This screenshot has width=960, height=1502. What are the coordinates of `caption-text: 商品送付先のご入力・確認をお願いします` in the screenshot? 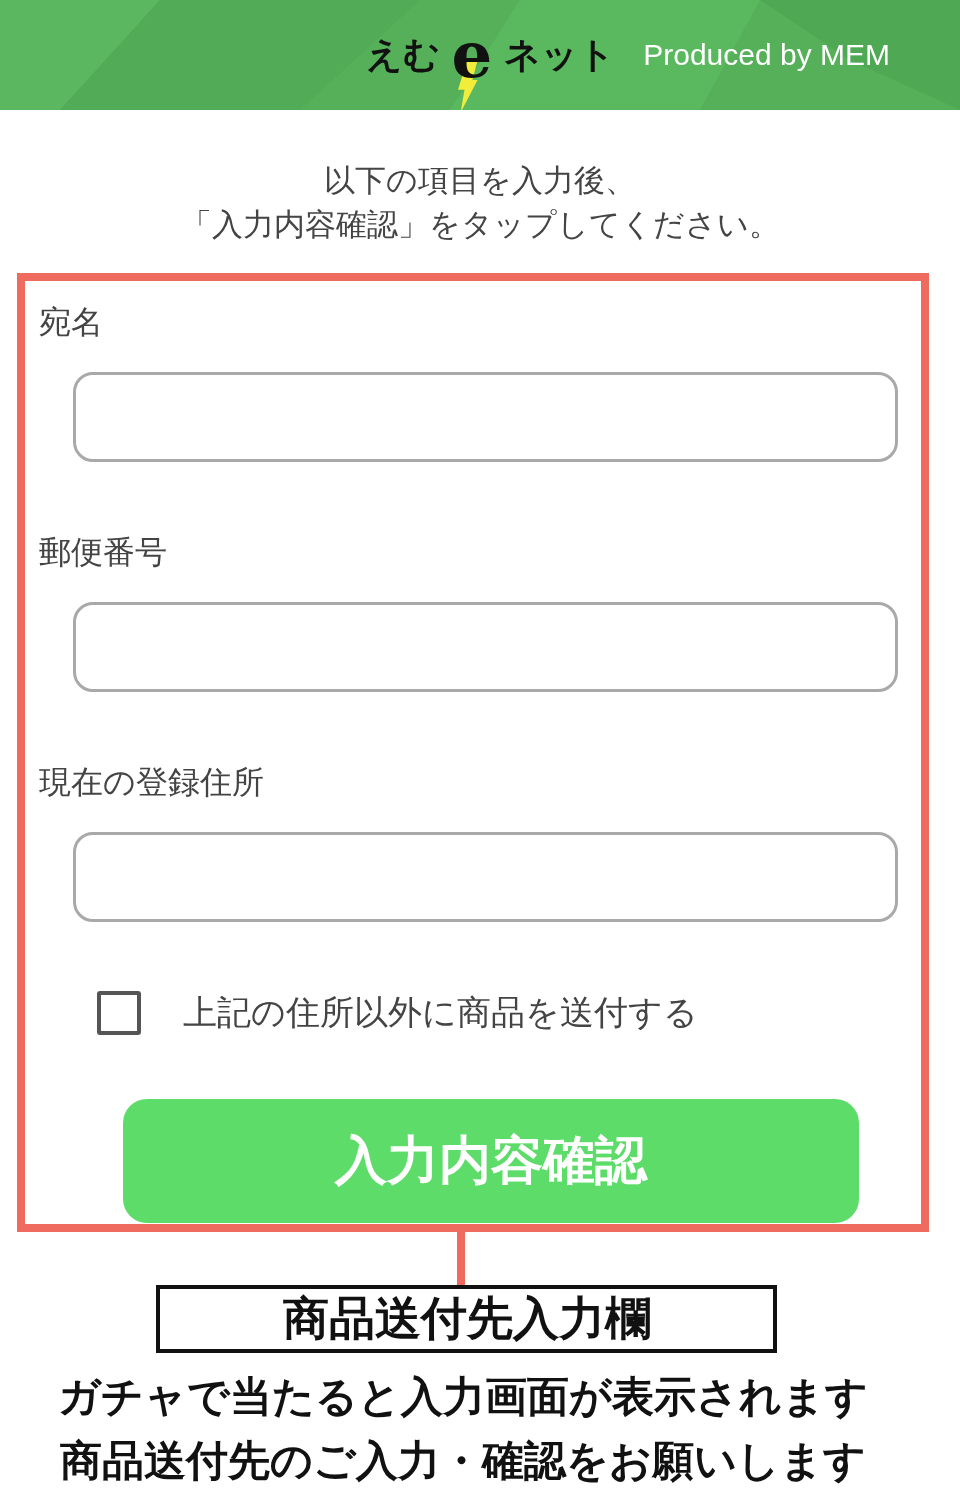 It's located at (462, 1461).